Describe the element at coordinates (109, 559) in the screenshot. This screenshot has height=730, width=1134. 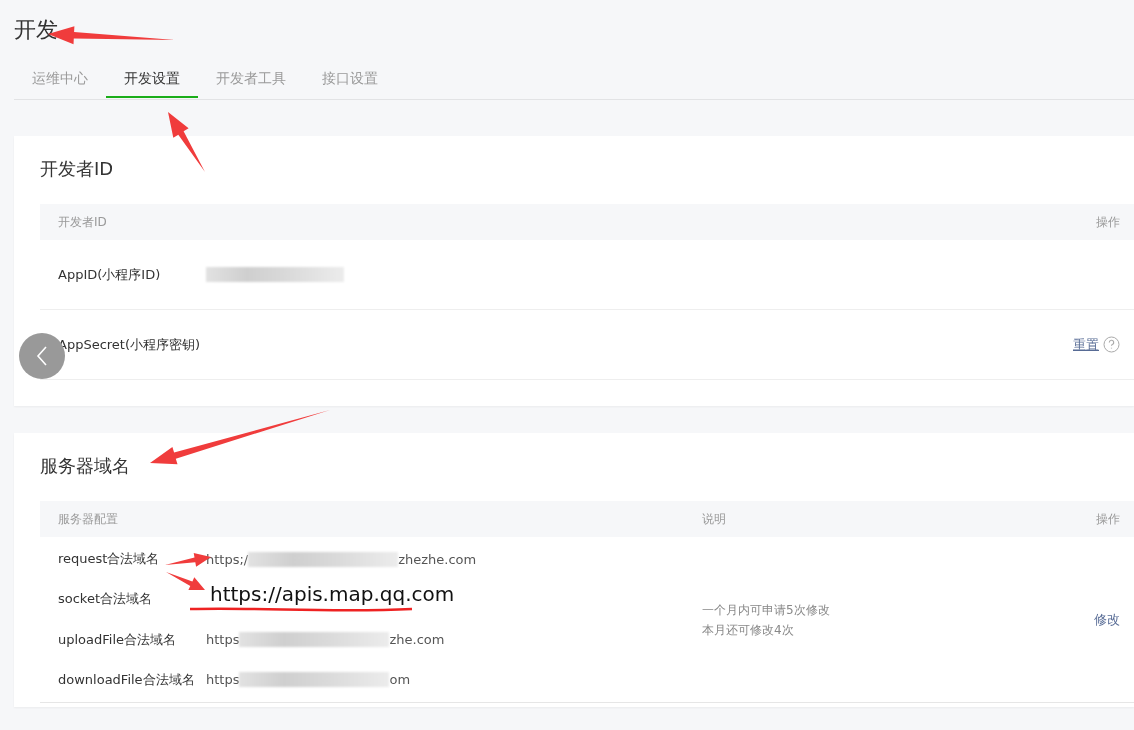
I see `row-label: request合法域名` at that location.